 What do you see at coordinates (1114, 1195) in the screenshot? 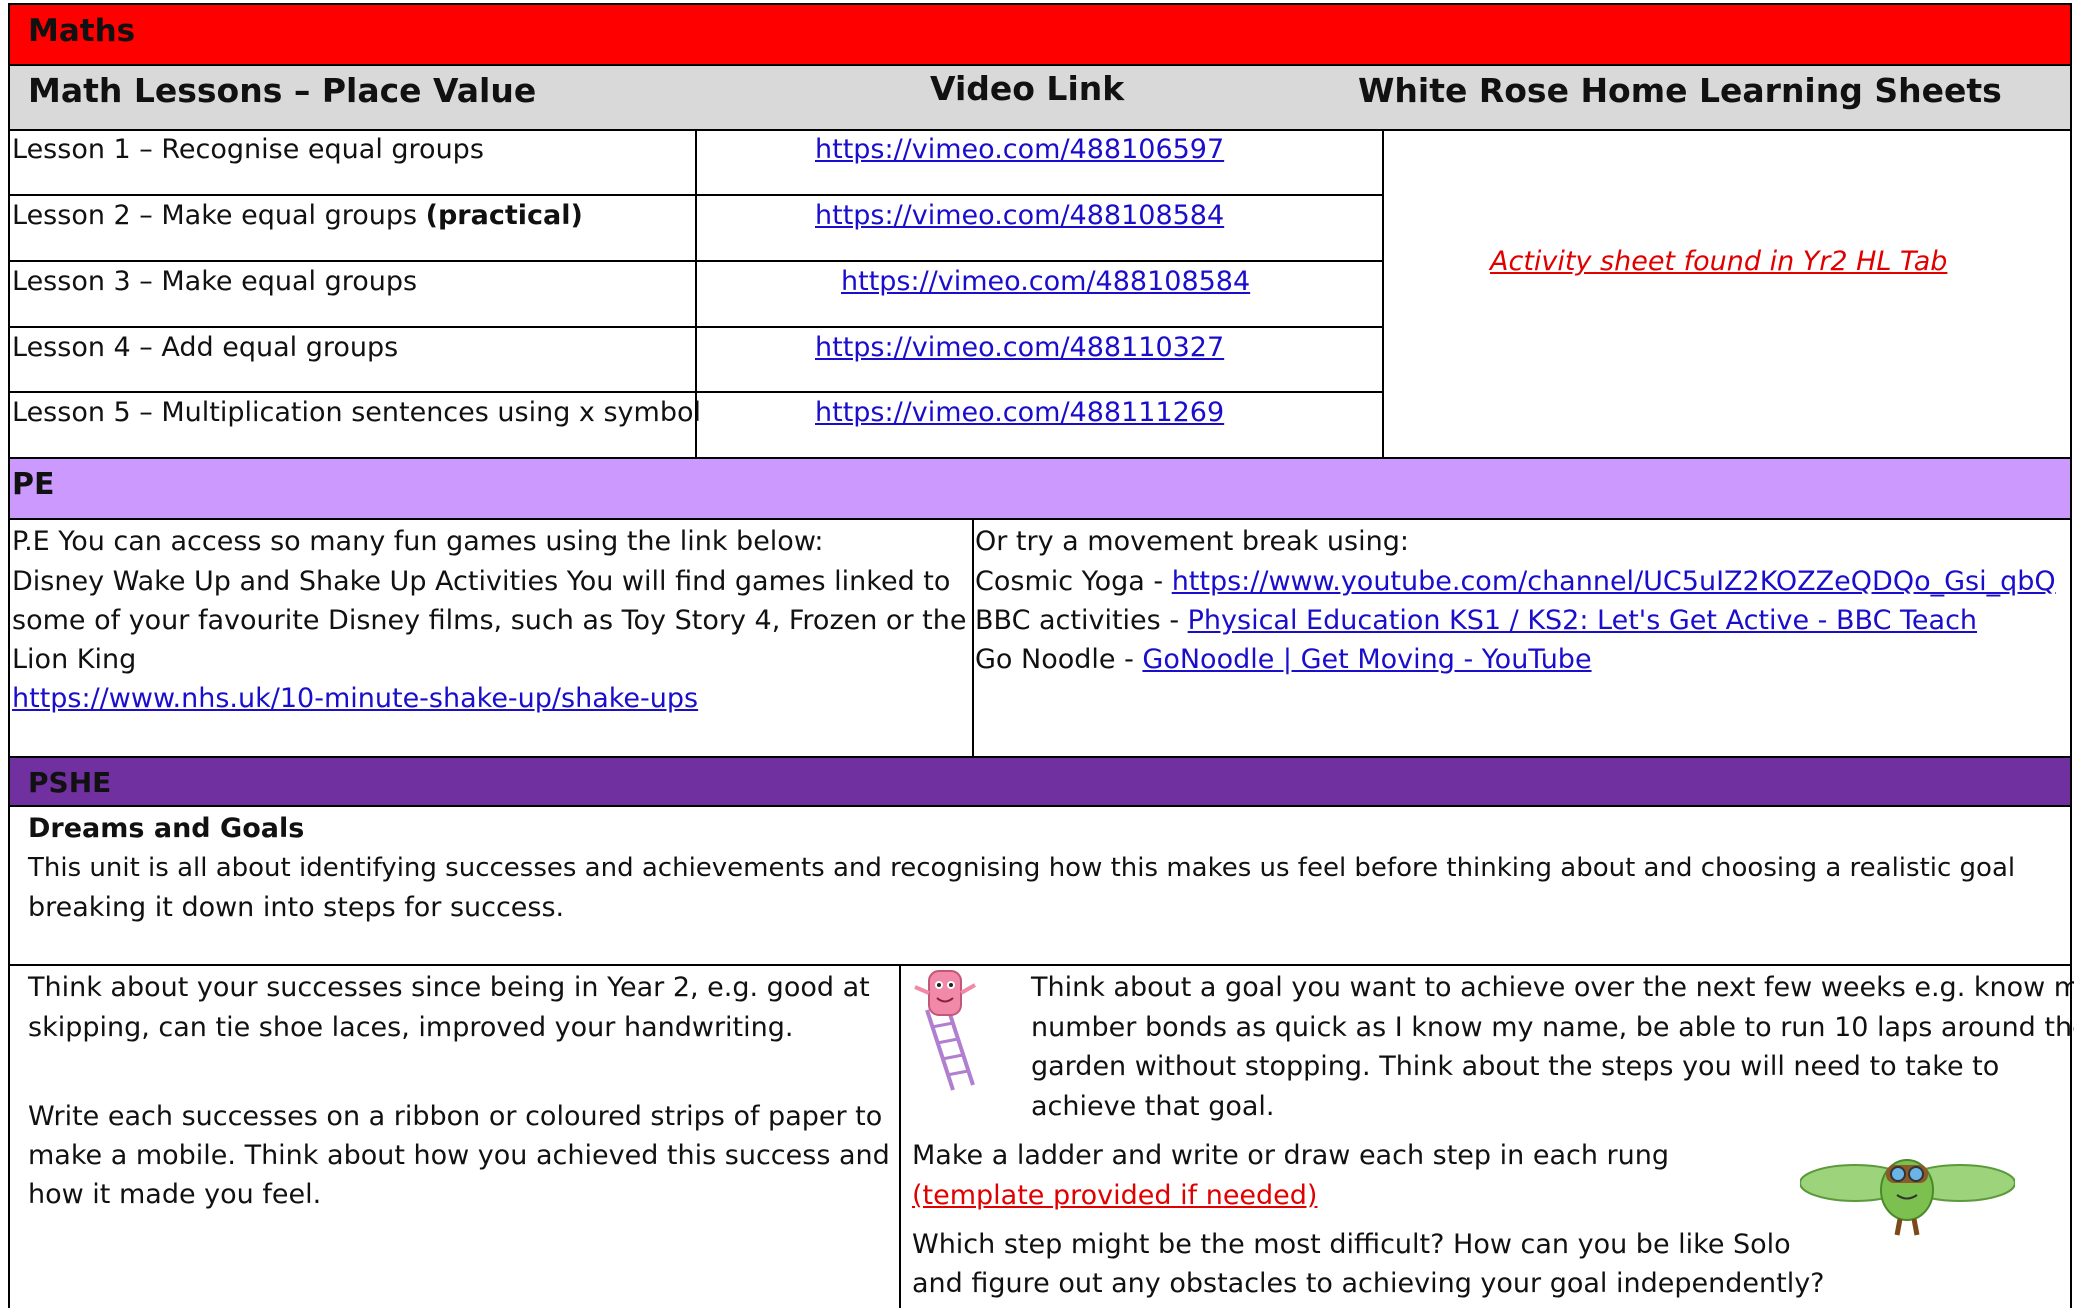
I see `template-link: (template provided if needed)` at bounding box center [1114, 1195].